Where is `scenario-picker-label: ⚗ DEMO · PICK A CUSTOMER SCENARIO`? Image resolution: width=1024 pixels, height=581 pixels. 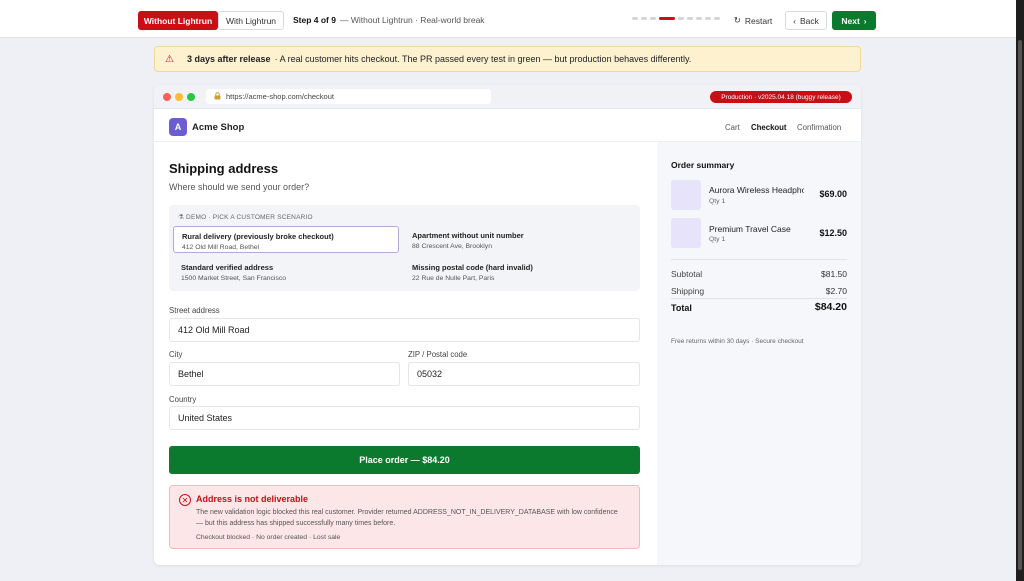 scenario-picker-label: ⚗ DEMO · PICK A CUSTOMER SCENARIO is located at coordinates (245, 217).